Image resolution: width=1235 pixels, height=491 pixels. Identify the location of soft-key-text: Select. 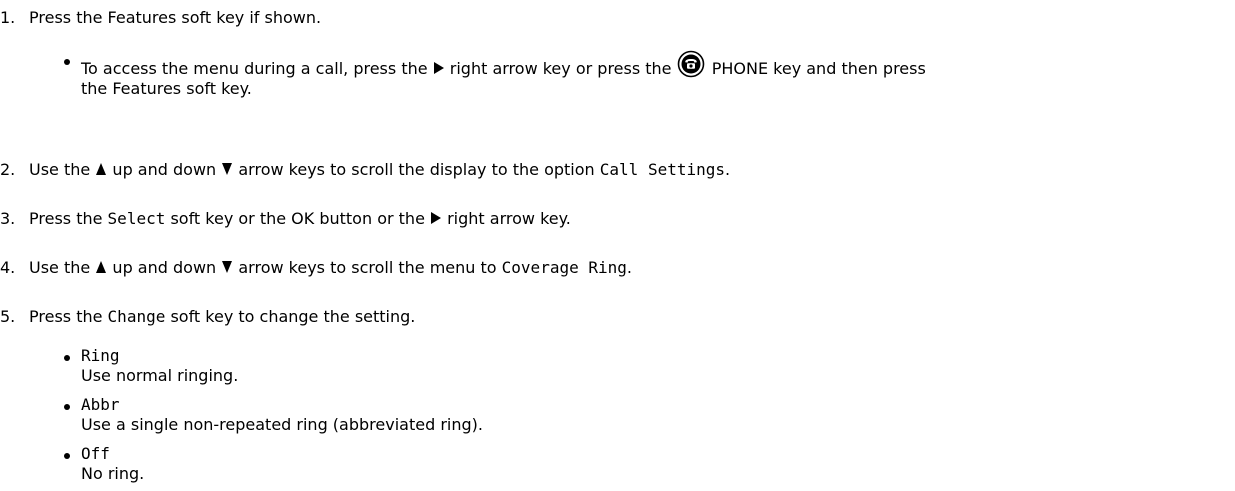
(136, 218).